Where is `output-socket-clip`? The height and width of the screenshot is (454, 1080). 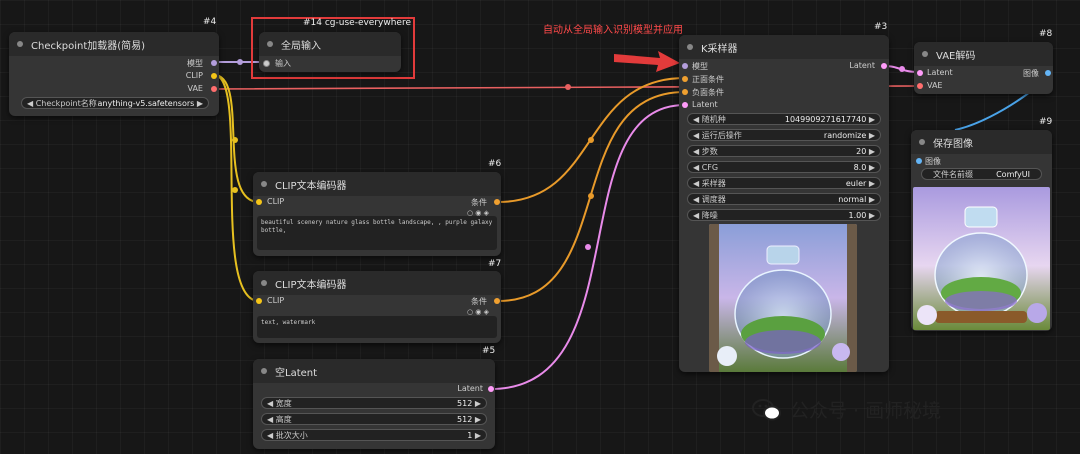
output-socket-clip is located at coordinates (214, 76).